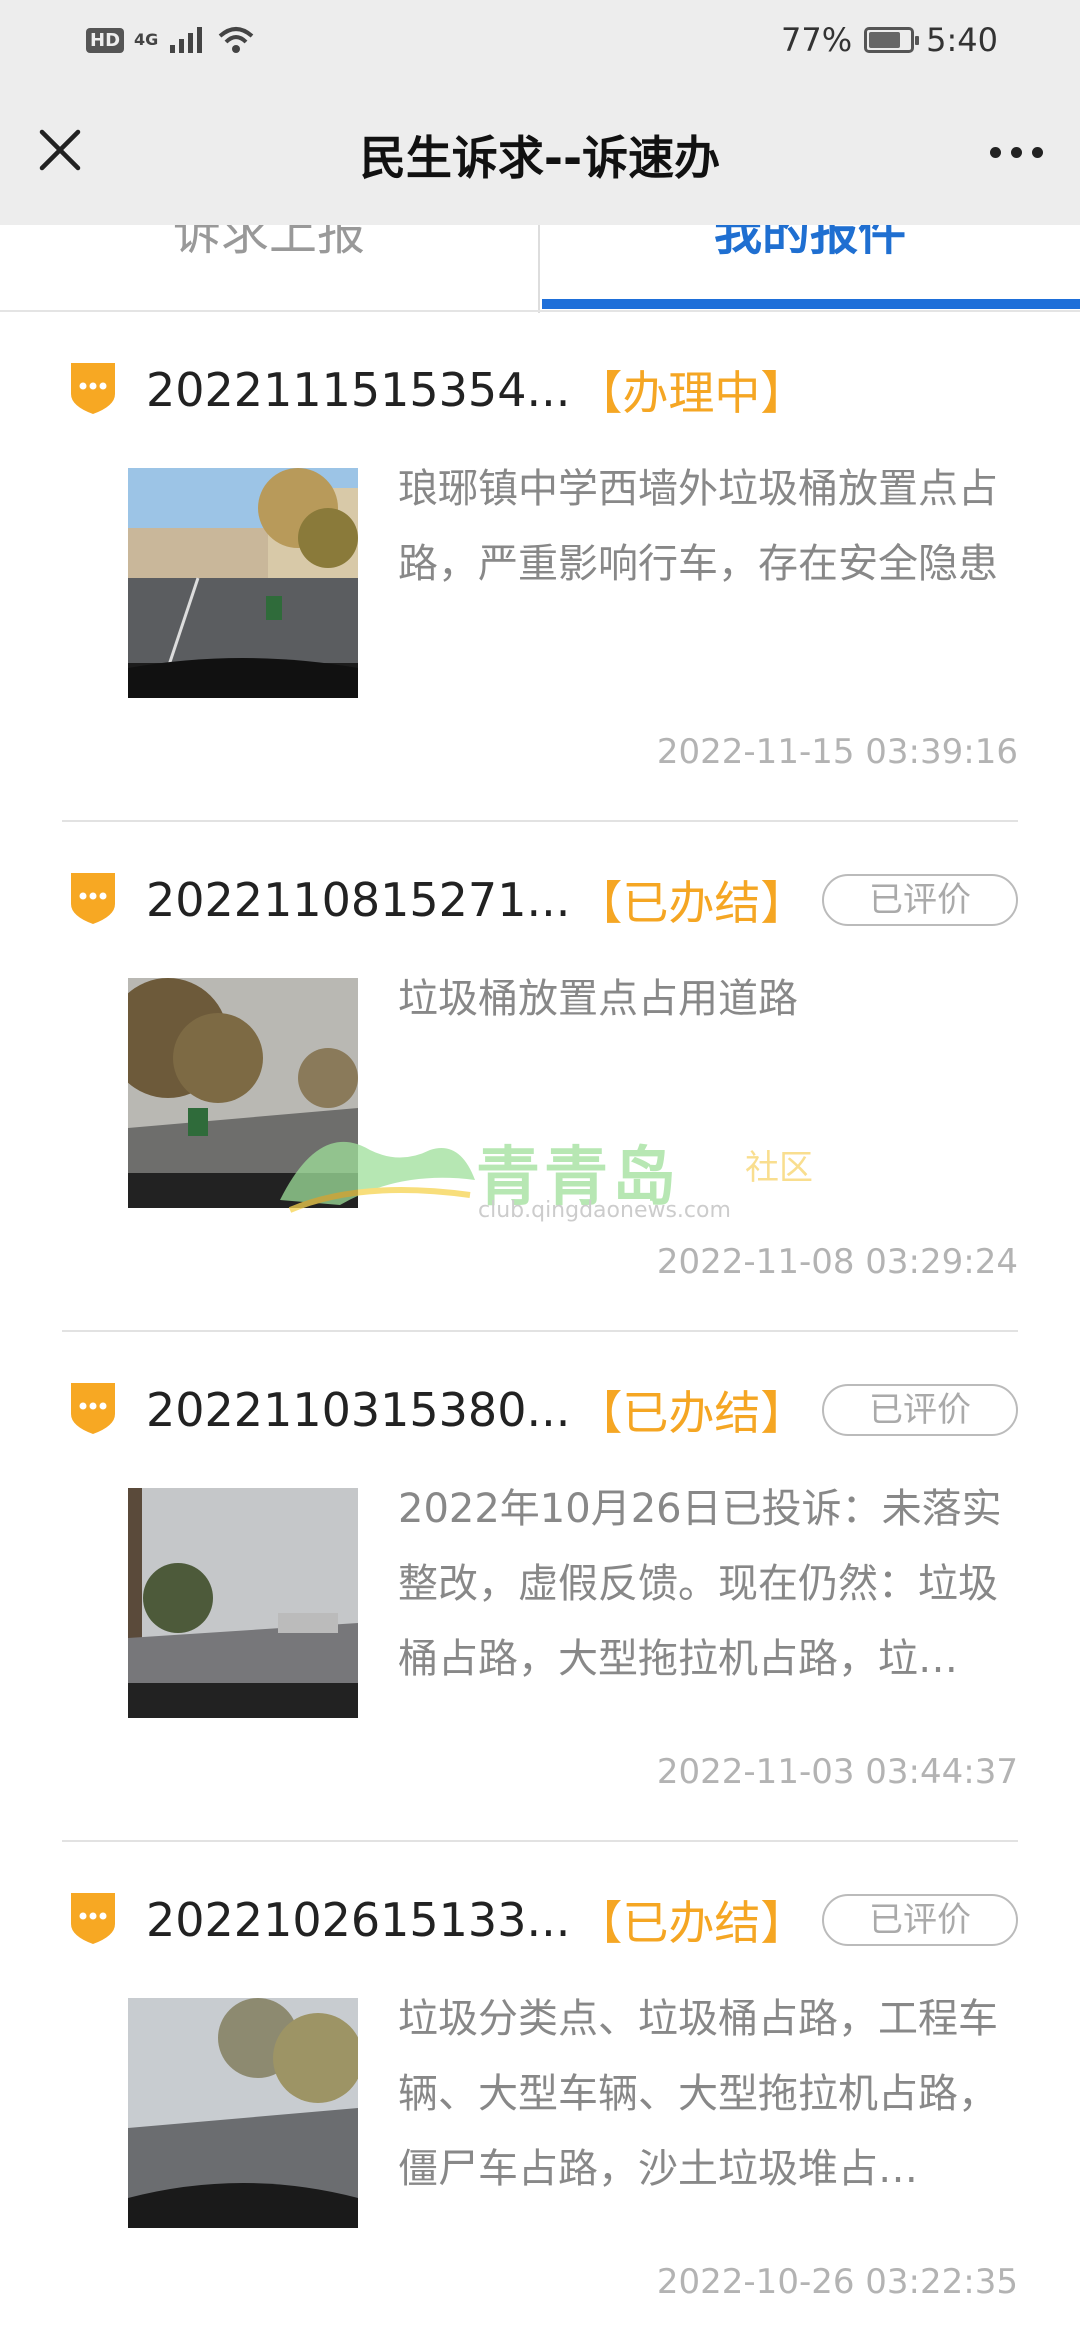 The height and width of the screenshot is (2352, 1080). I want to click on tab-my-cases-label: 我的报件, so click(809, 243).